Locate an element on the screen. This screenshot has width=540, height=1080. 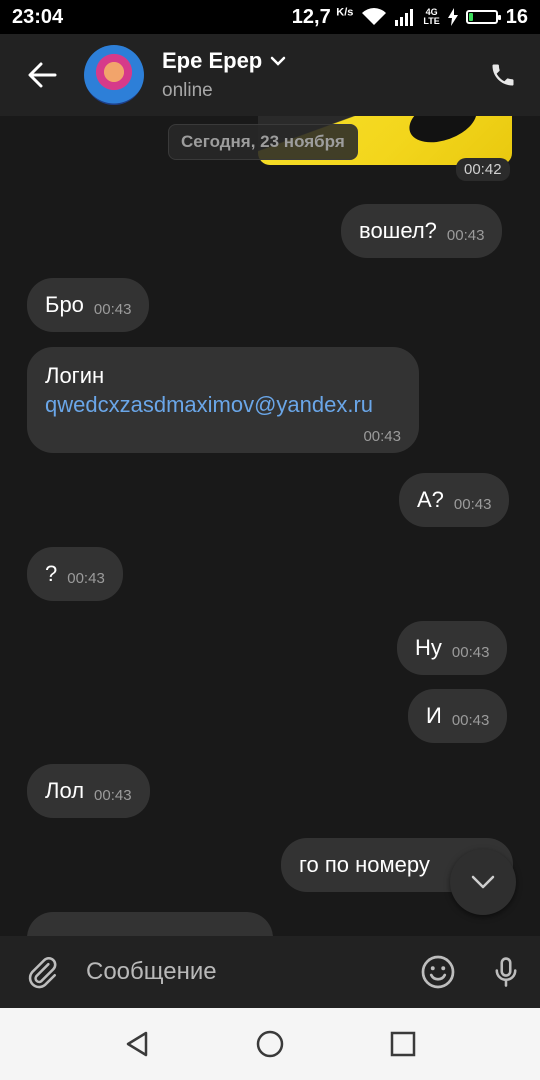
message-bubble-outgoing: И 00:43 is located at coordinates (458, 716).